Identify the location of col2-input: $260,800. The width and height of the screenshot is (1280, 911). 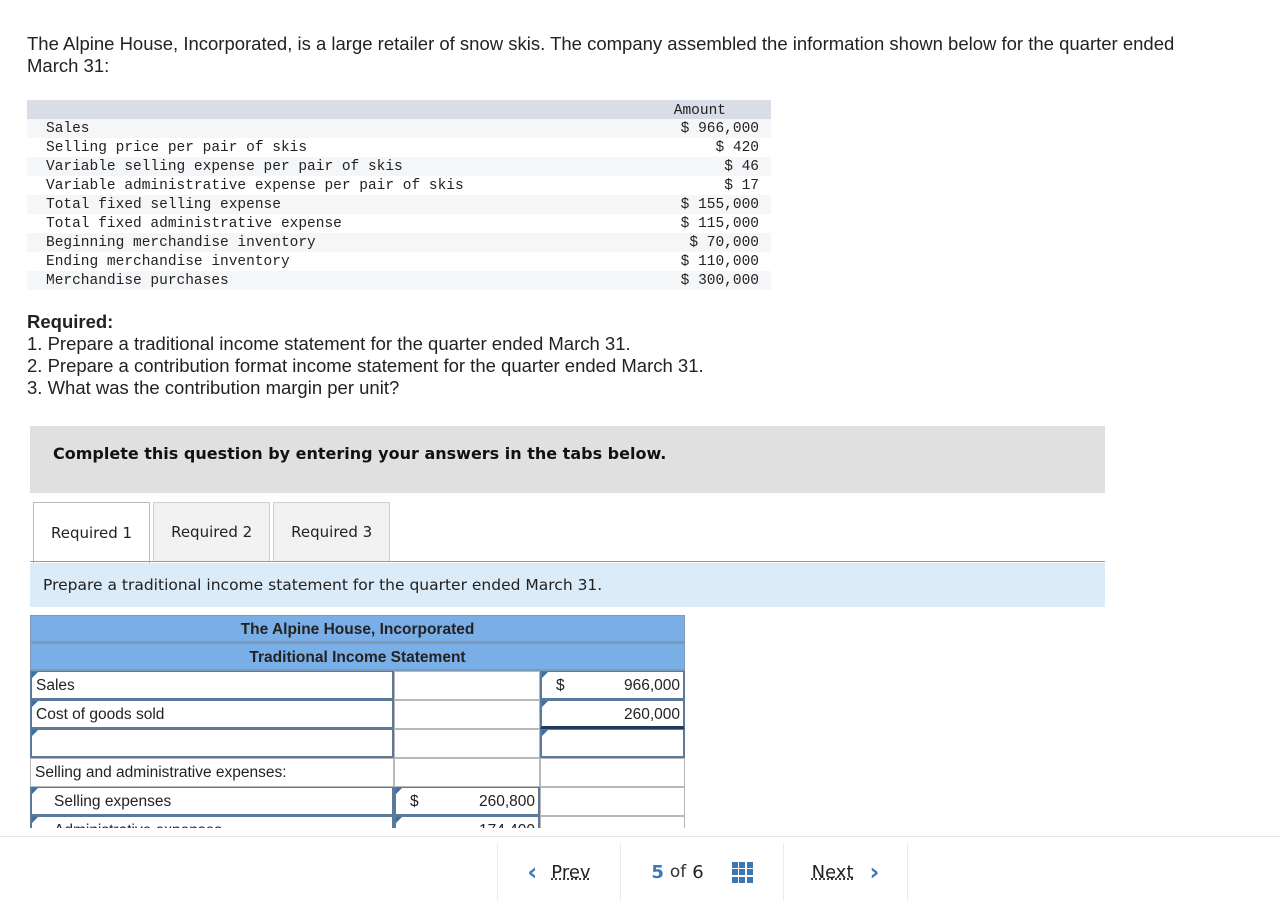
(467, 801).